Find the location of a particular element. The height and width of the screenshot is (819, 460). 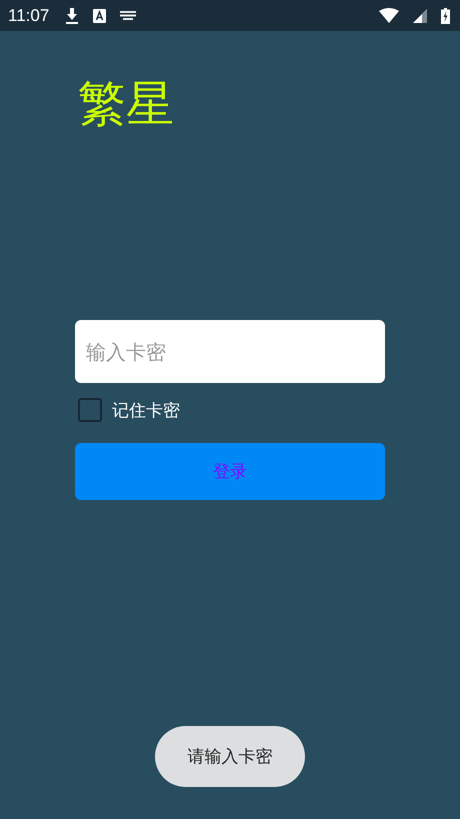

battery-icon is located at coordinates (445, 16).